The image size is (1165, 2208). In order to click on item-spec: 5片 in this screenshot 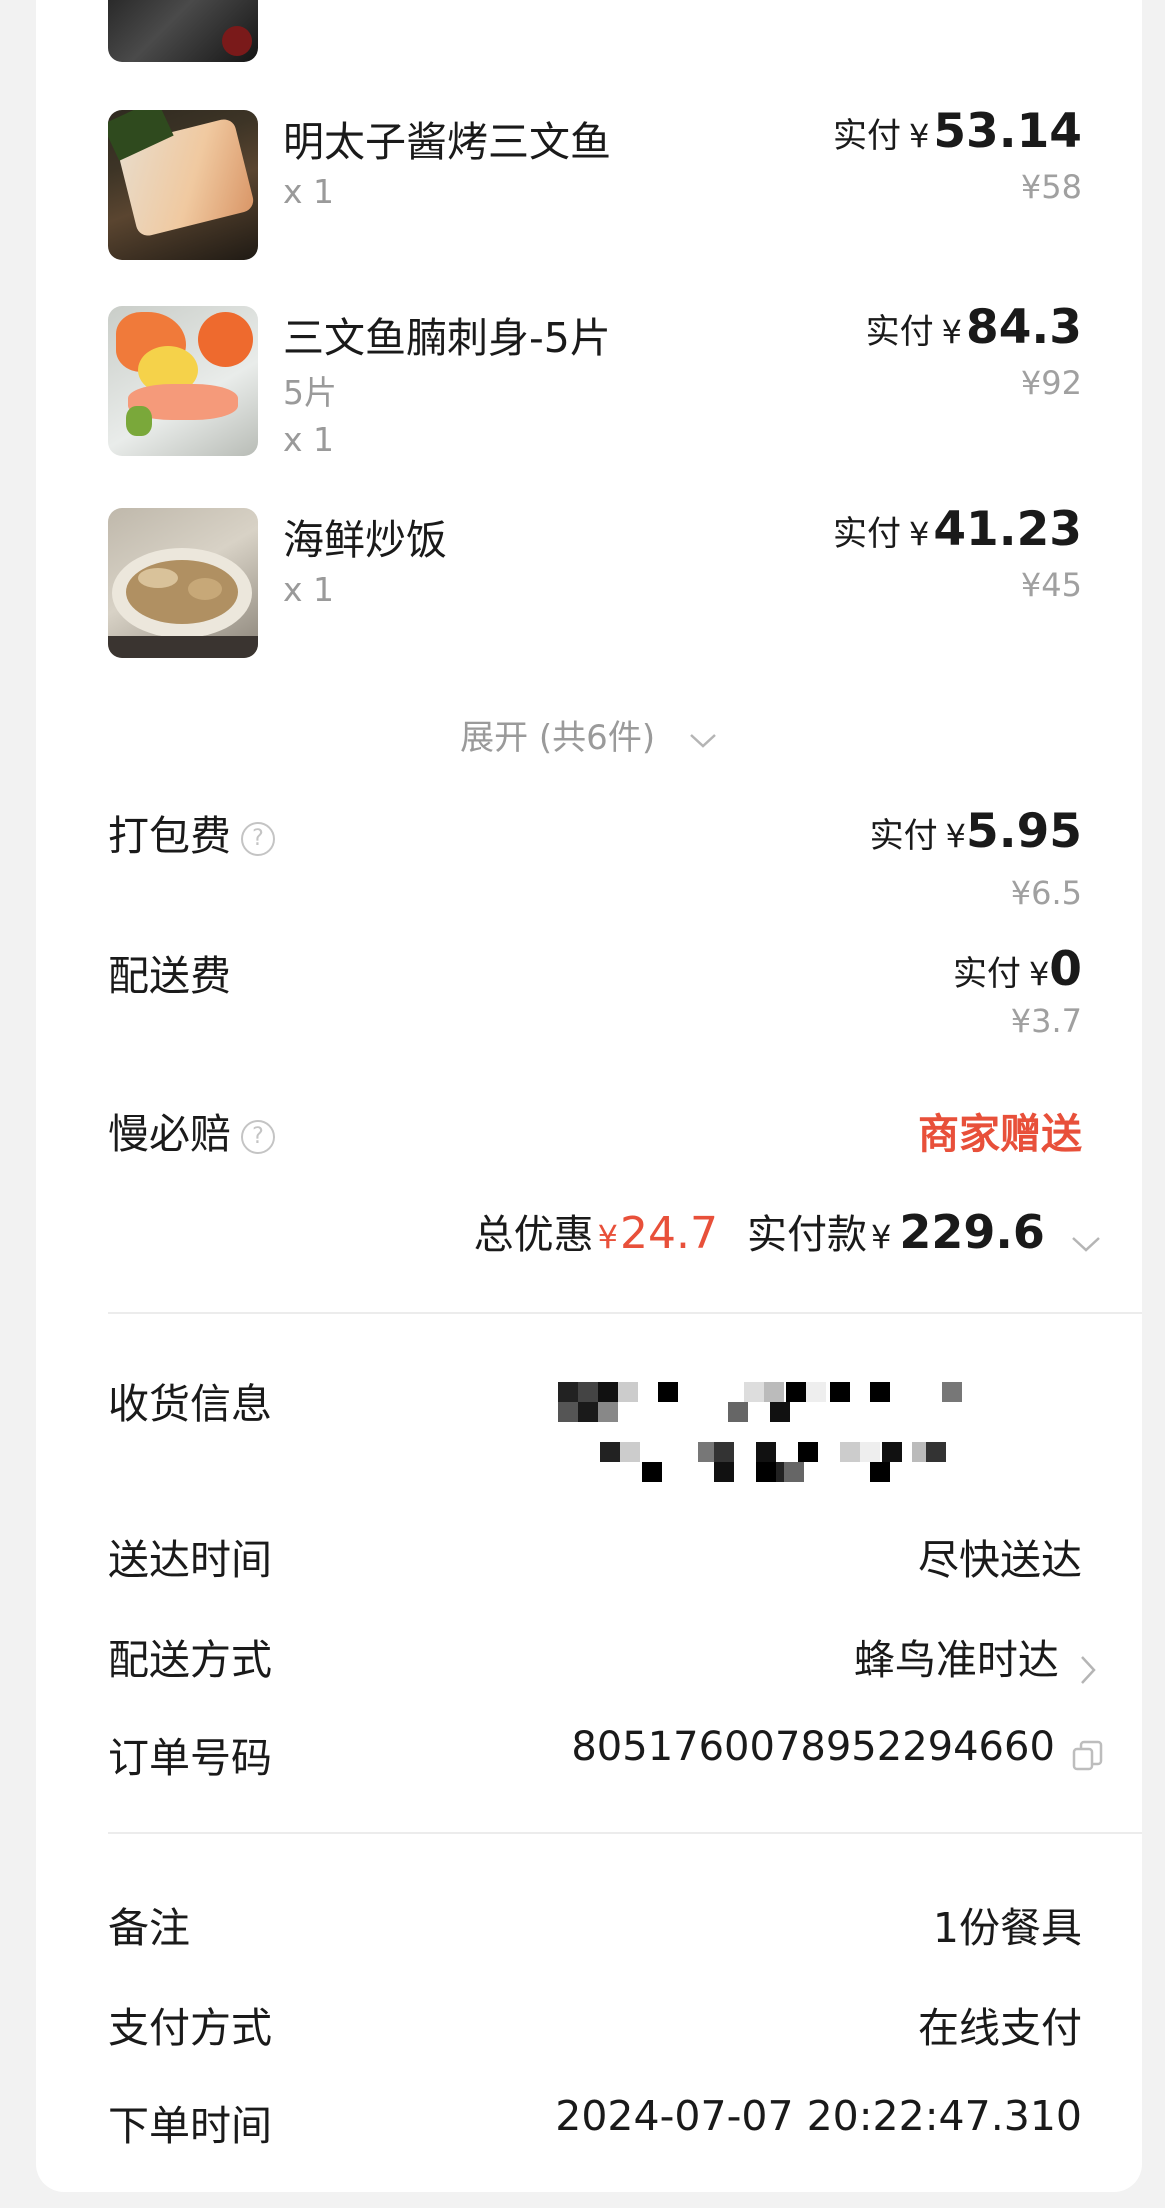, I will do `click(310, 392)`.